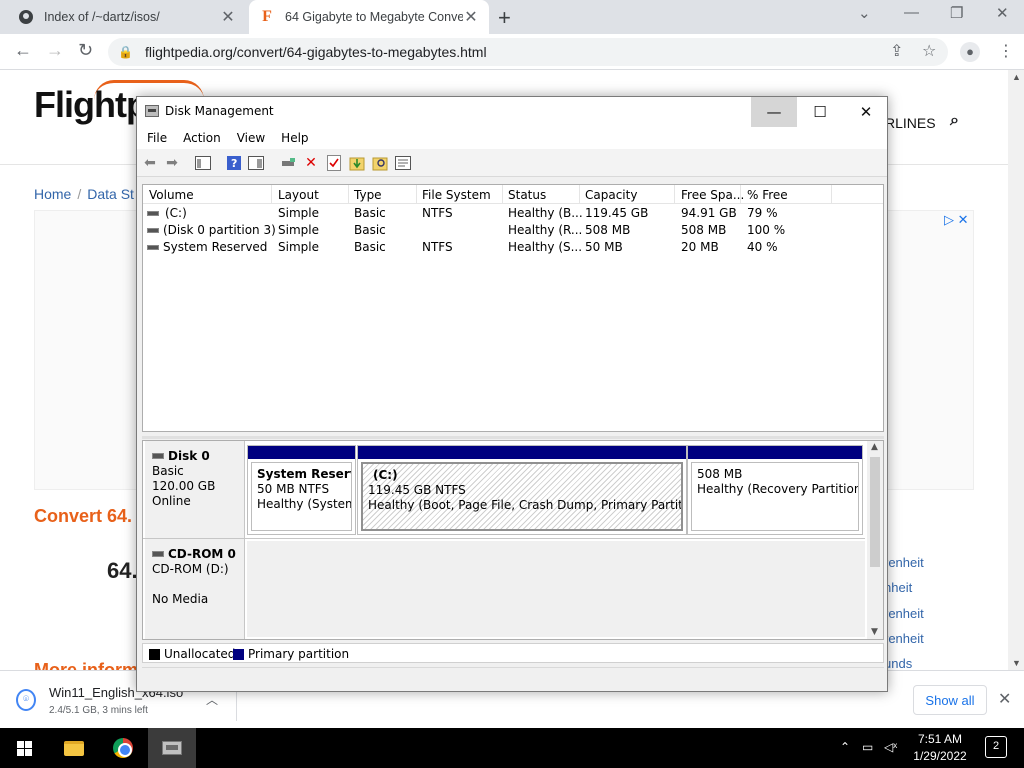 This screenshot has height=768, width=1024. I want to click on notifications-icon: 2, so click(996, 747).